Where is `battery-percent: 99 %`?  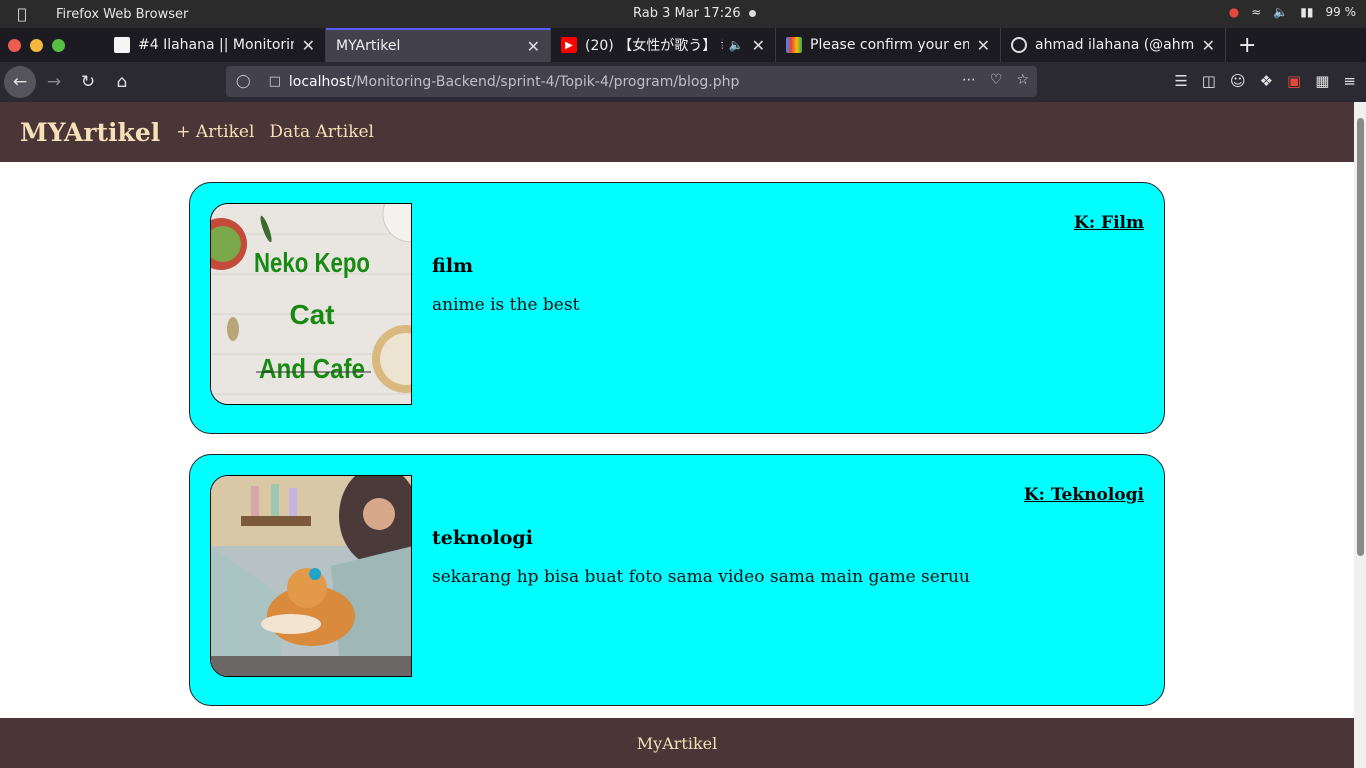
battery-percent: 99 % is located at coordinates (1341, 12).